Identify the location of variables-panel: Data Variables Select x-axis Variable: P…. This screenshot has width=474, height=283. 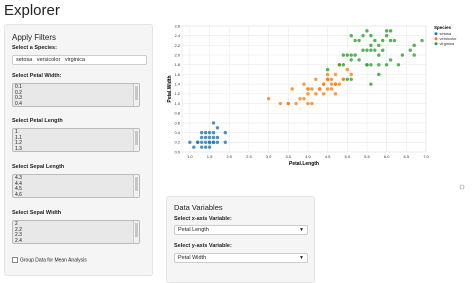
(240, 239).